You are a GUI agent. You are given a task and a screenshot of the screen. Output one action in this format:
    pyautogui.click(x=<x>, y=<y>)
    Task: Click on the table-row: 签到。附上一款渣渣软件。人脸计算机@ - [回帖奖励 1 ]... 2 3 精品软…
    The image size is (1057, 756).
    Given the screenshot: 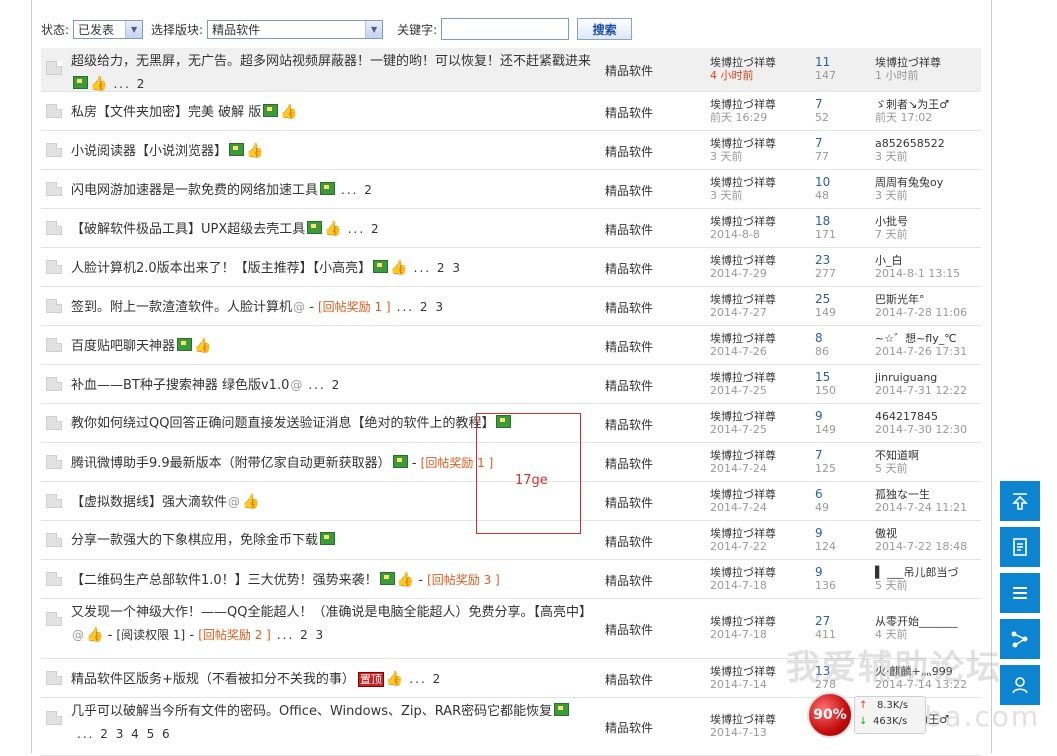 What is the action you would take?
    pyautogui.click(x=511, y=306)
    